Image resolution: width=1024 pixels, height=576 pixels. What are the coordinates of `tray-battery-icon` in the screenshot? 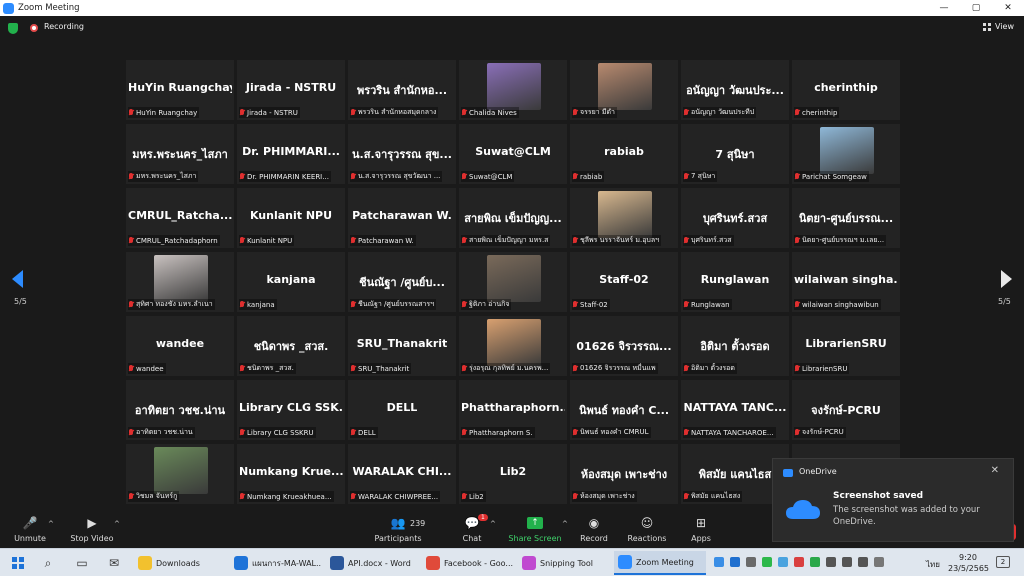 It's located at (863, 562).